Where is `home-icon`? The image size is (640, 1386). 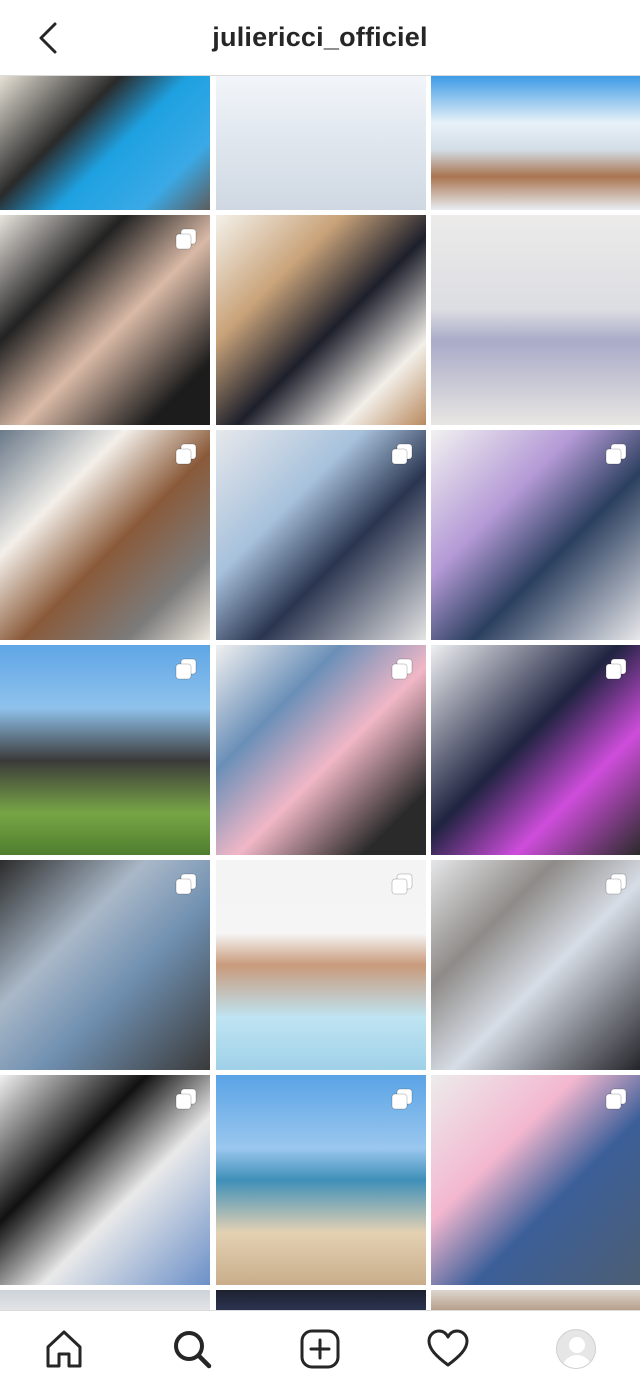
home-icon is located at coordinates (64, 1348).